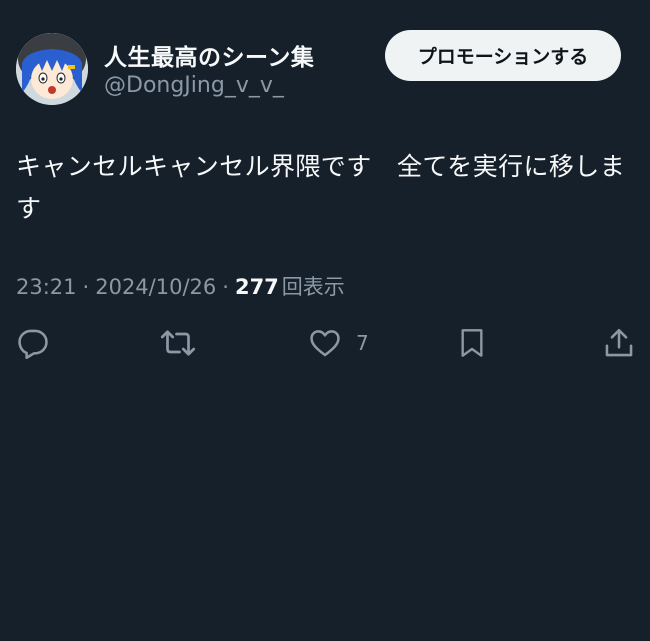  What do you see at coordinates (155, 287) in the screenshot?
I see `tweet-date: 2024/10/26` at bounding box center [155, 287].